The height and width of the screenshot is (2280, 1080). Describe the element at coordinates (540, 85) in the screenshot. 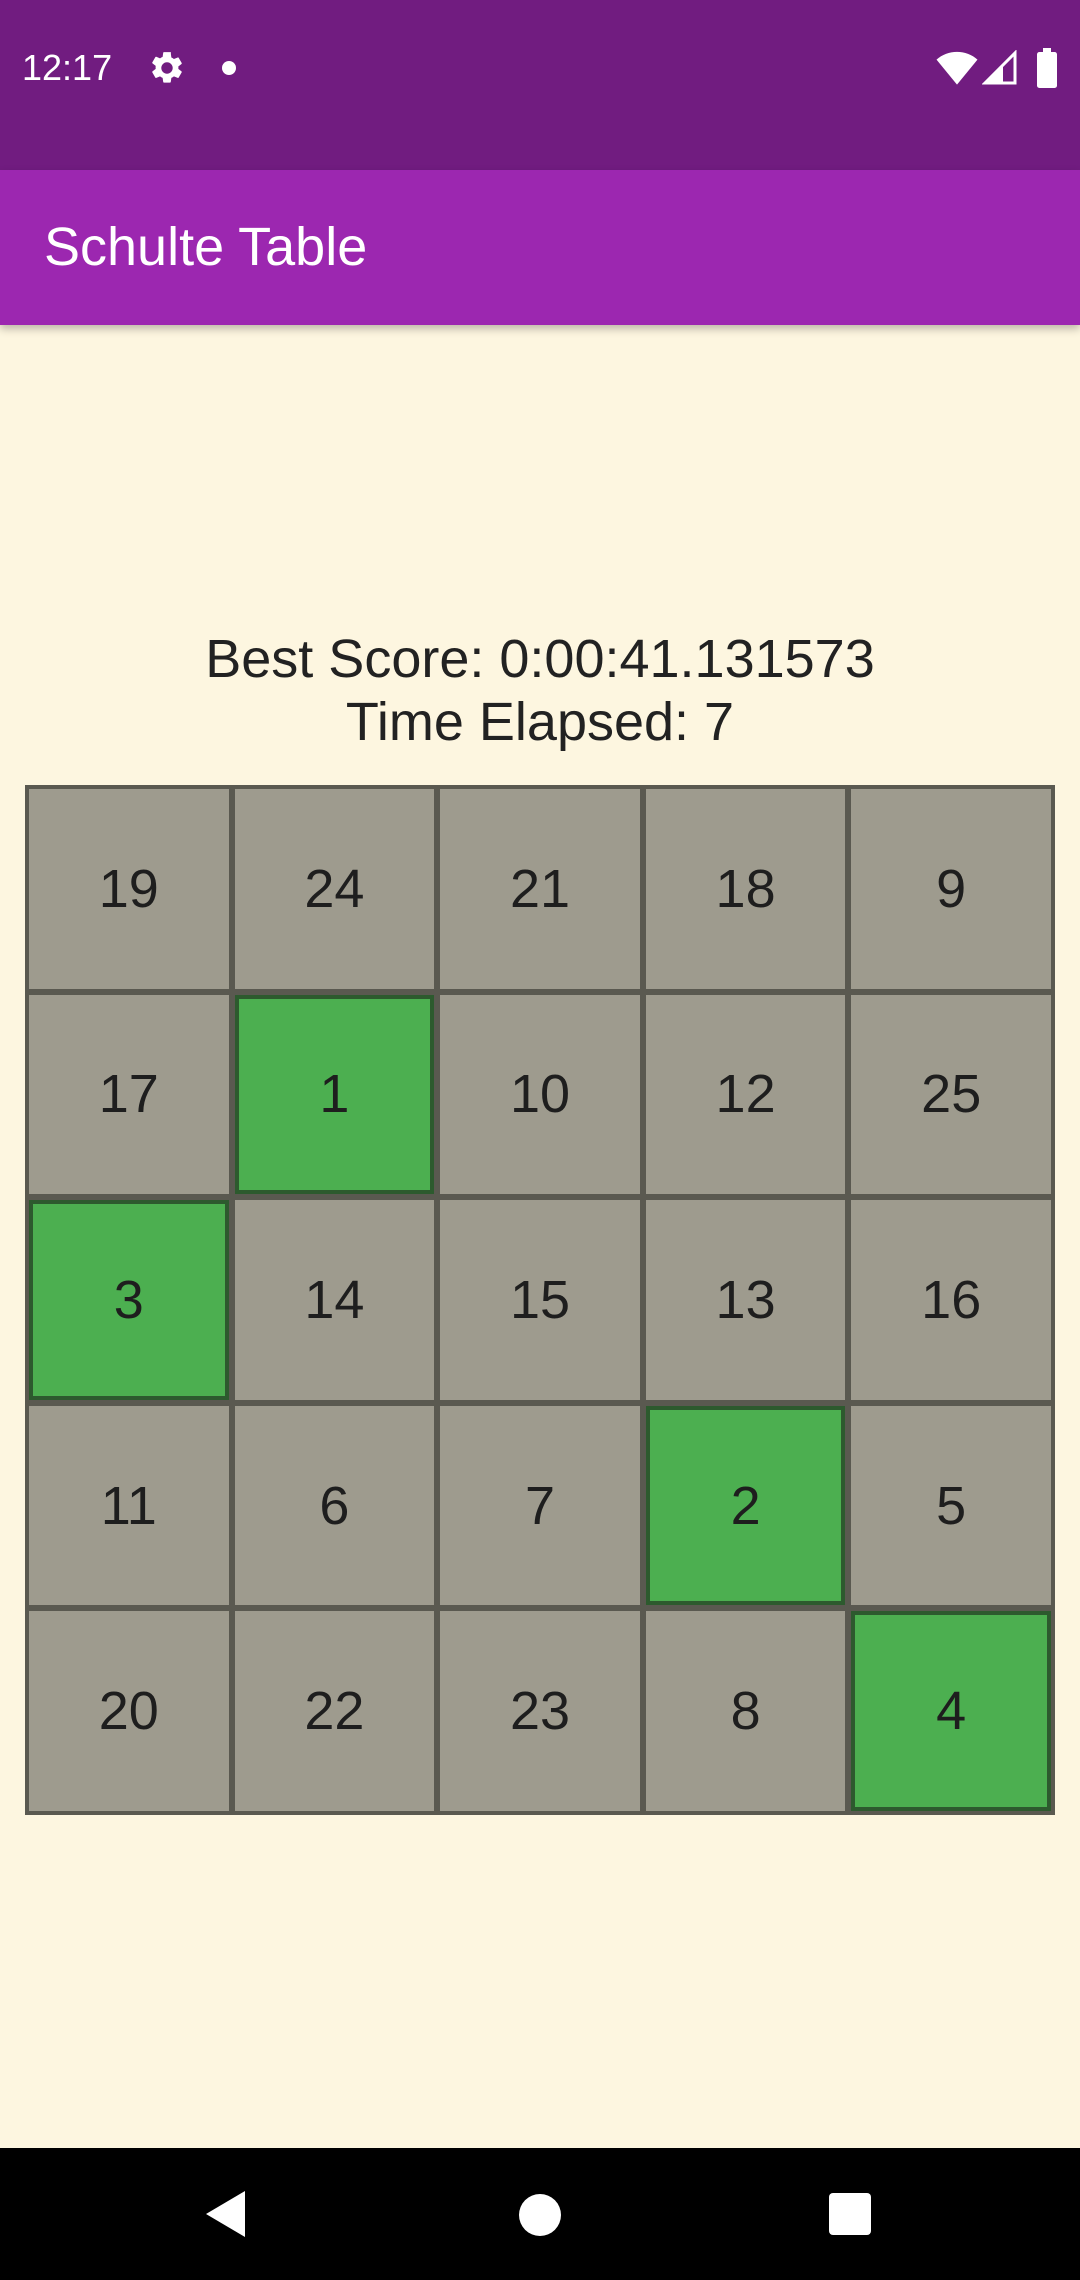

I see `status-bar: 12:17` at that location.